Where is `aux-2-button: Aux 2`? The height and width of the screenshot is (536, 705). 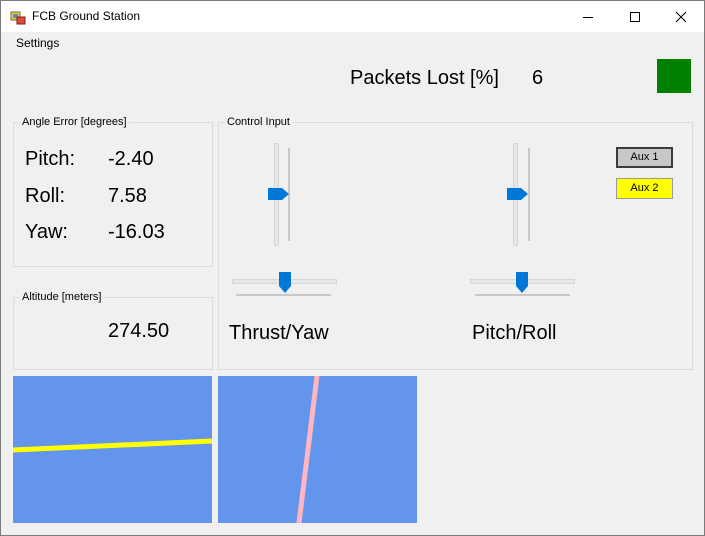 aux-2-button: Aux 2 is located at coordinates (644, 188).